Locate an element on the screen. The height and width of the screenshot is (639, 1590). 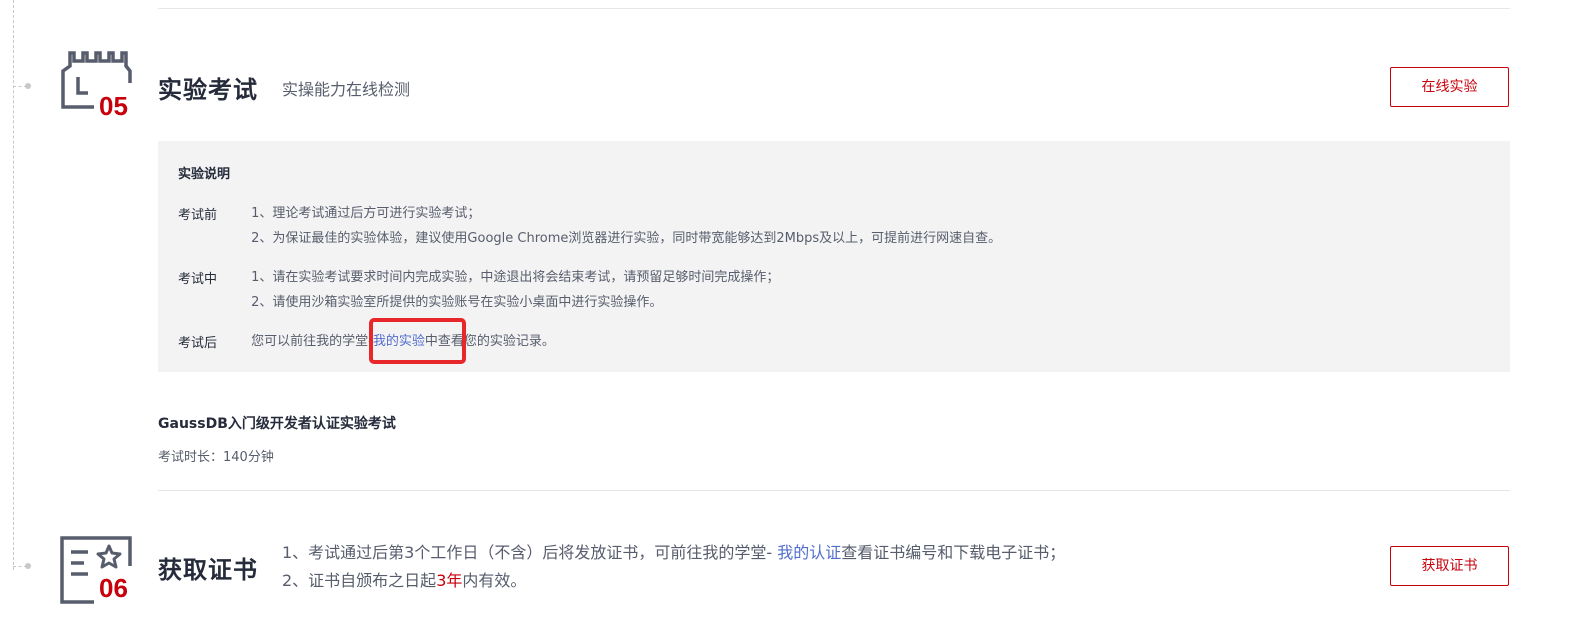
cert-text: 查看证书编号和下载电子证书； is located at coordinates (953, 552).